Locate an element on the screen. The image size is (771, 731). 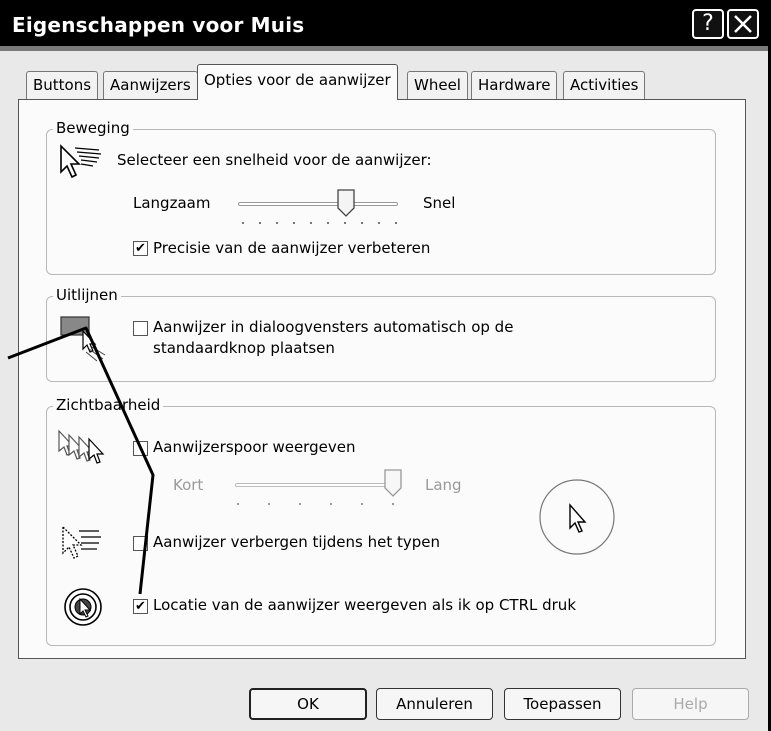
pointer-speed-icon is located at coordinates (81, 161).